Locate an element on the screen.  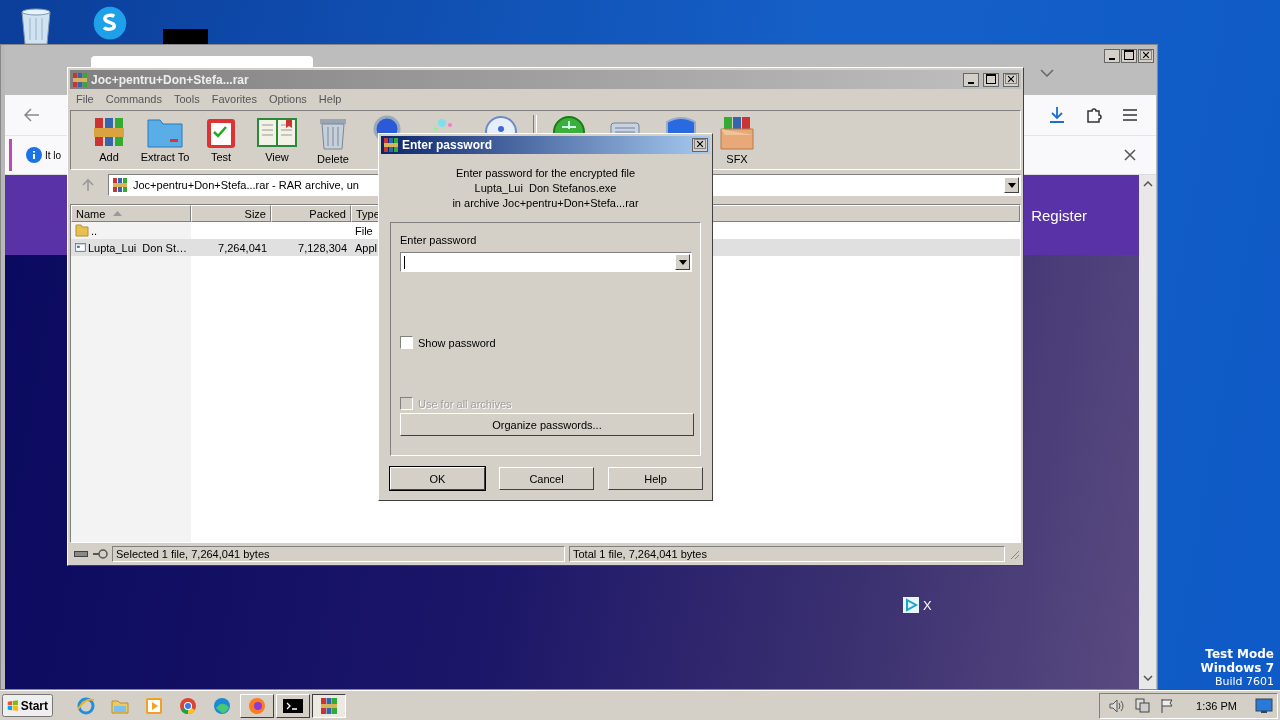
packed-size: 7,128,304 is located at coordinates (322, 247).